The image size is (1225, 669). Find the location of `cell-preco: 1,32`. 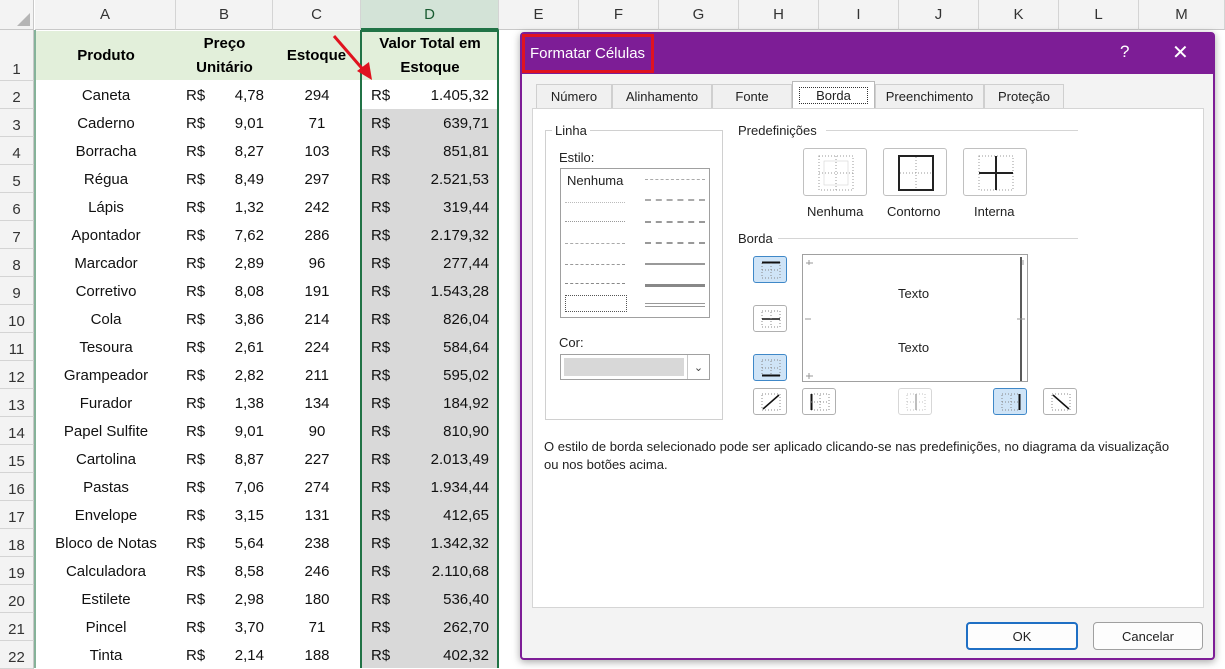

cell-preco: 1,32 is located at coordinates (232, 207).